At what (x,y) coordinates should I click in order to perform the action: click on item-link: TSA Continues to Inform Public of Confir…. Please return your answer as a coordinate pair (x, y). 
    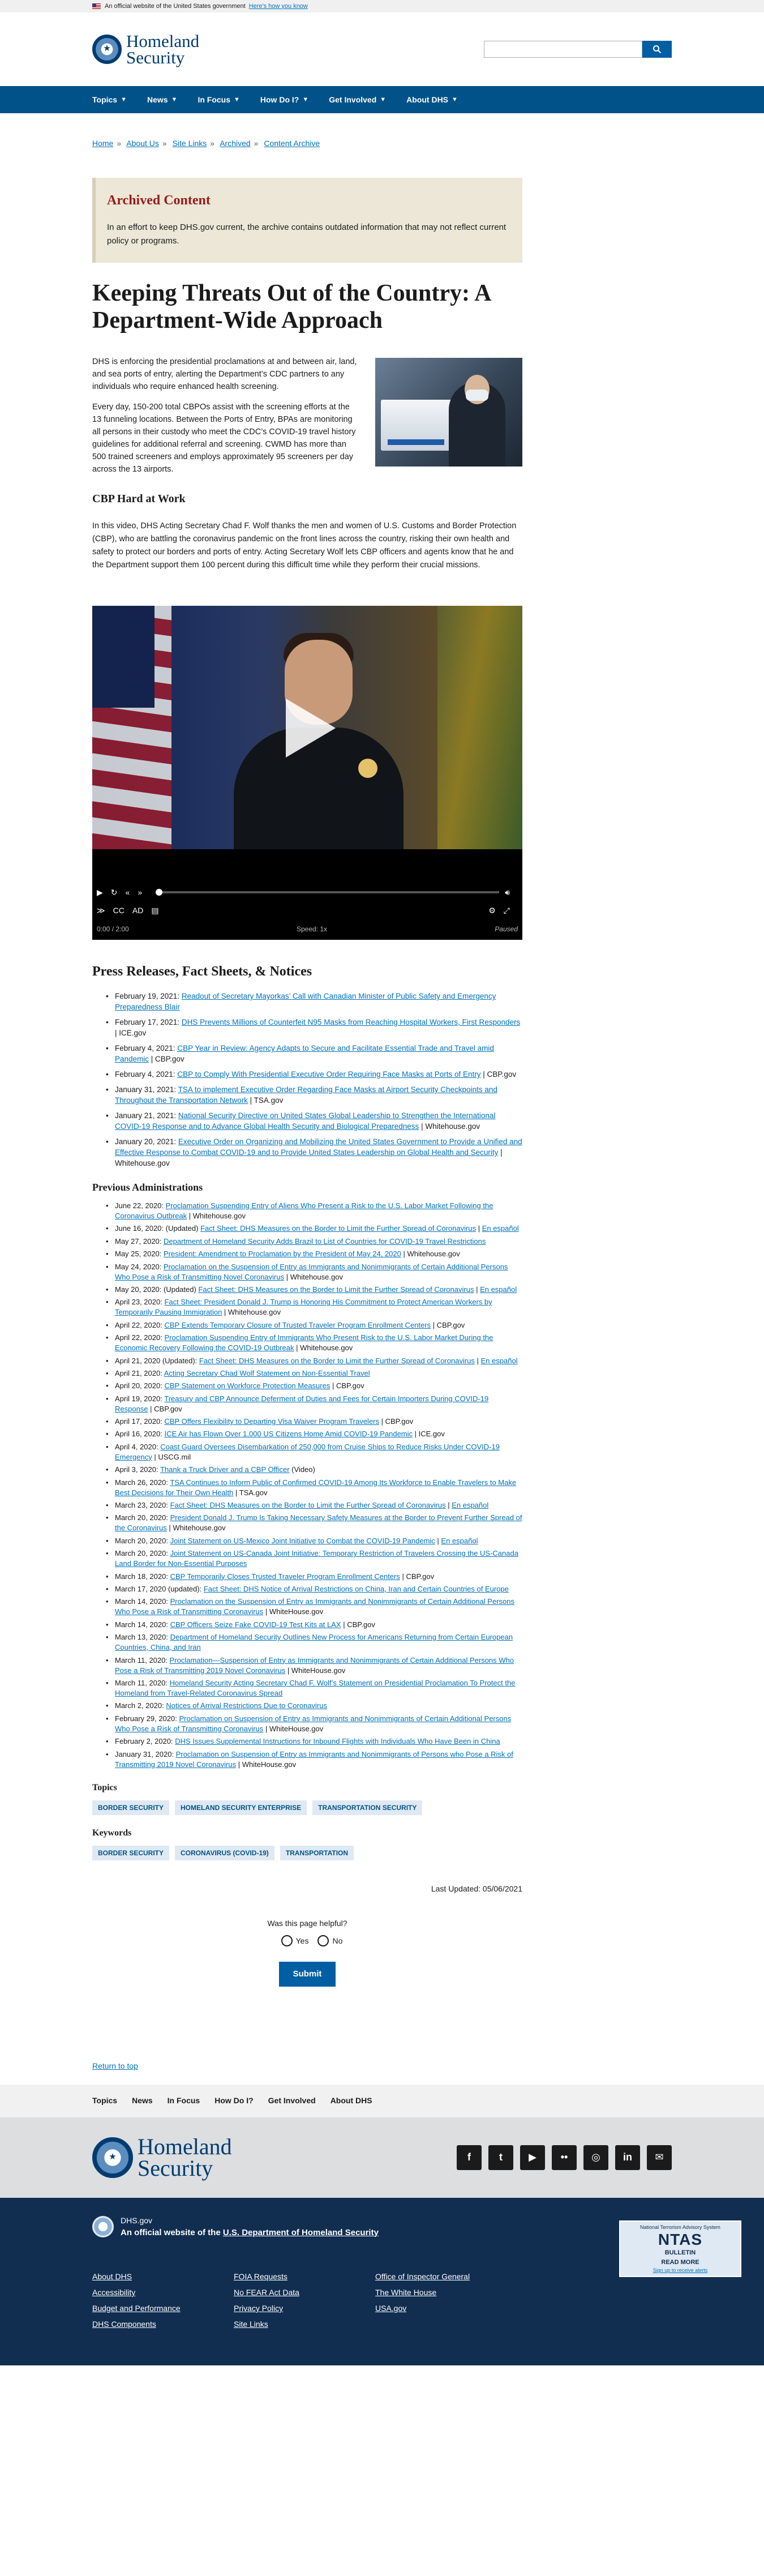
    Looking at the image, I should click on (315, 1487).